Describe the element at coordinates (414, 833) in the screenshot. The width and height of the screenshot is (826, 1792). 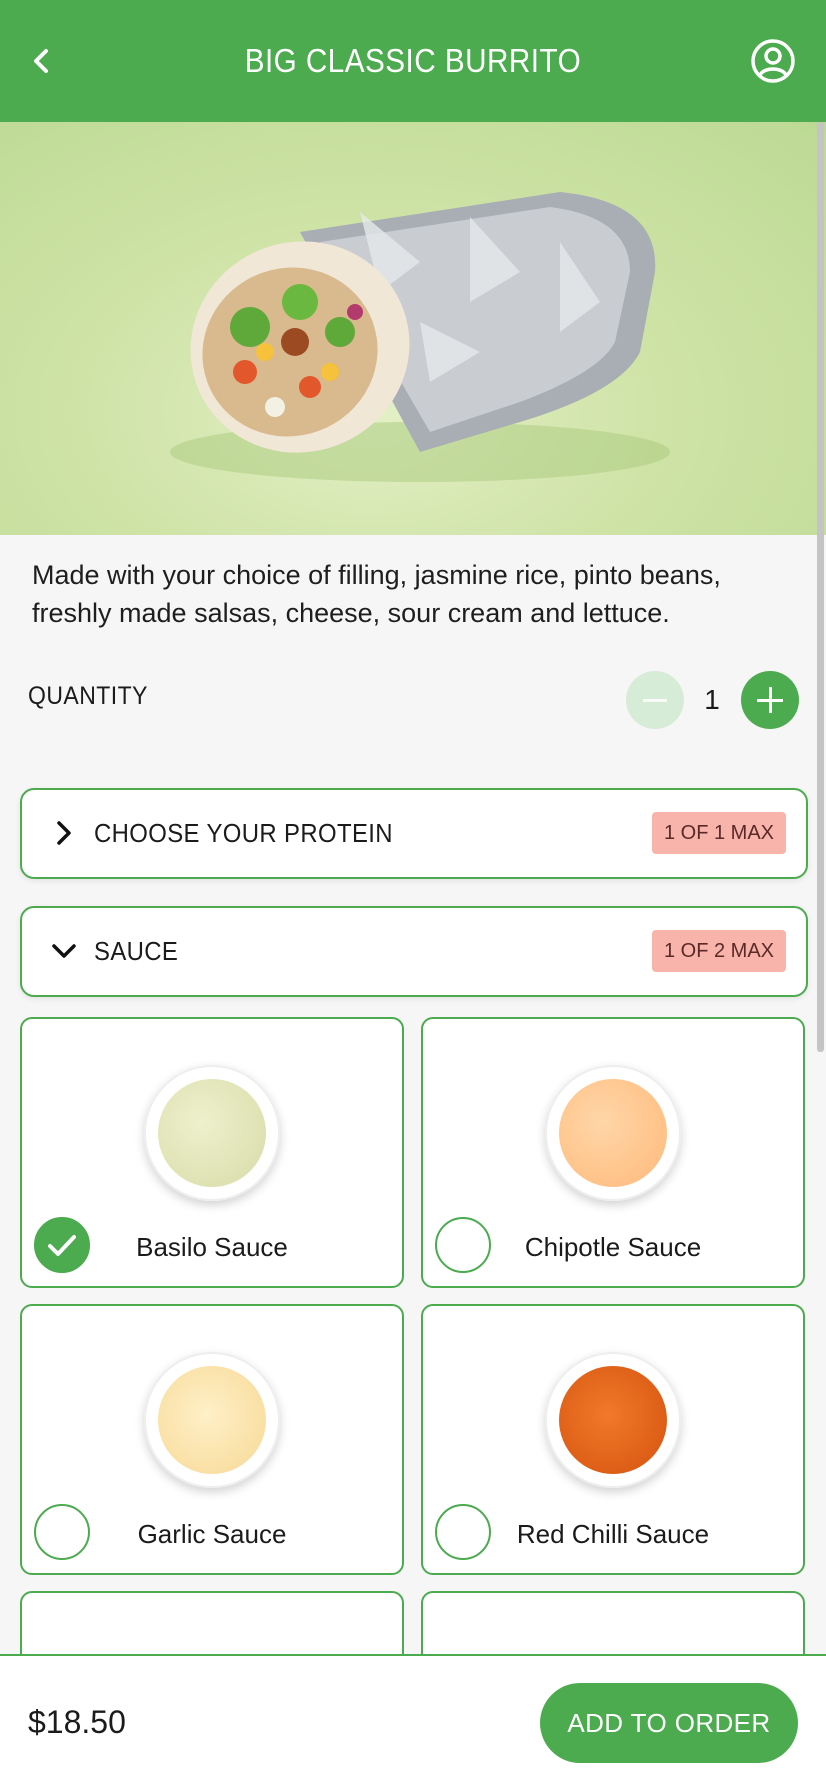
I see `section-choose-protein: CHOOSE YOUR PROTEIN 1 OF 1 MAX` at that location.